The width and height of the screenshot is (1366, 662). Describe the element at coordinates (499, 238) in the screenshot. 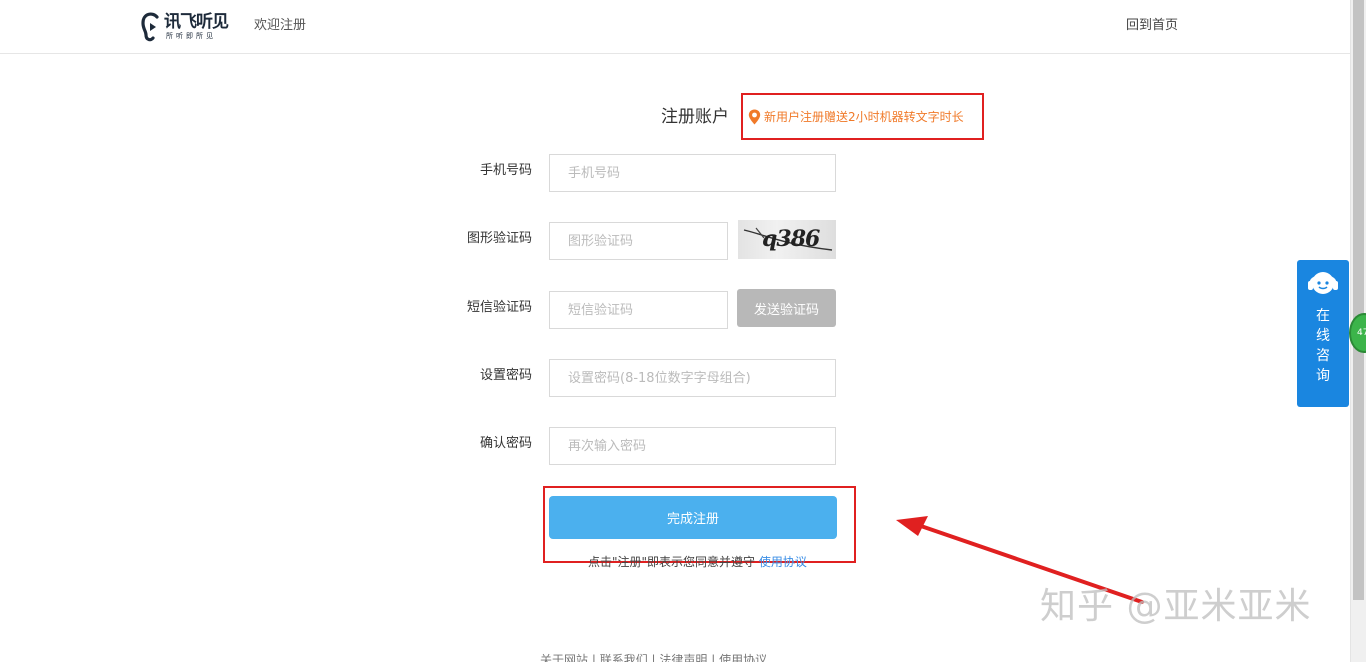

I see `captcha-label: 图形验证码` at that location.